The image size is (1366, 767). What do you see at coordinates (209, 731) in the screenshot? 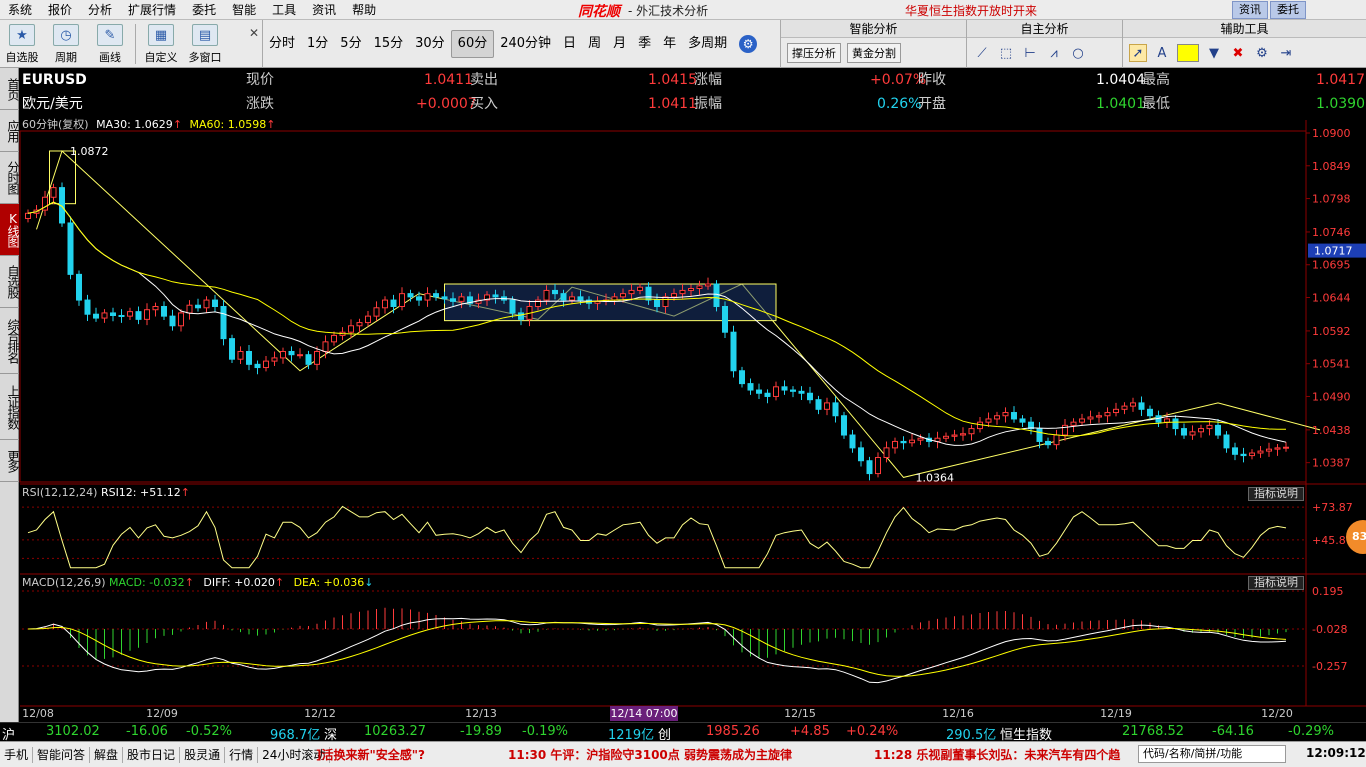
I see `sh-pct: -0.52%` at bounding box center [209, 731].